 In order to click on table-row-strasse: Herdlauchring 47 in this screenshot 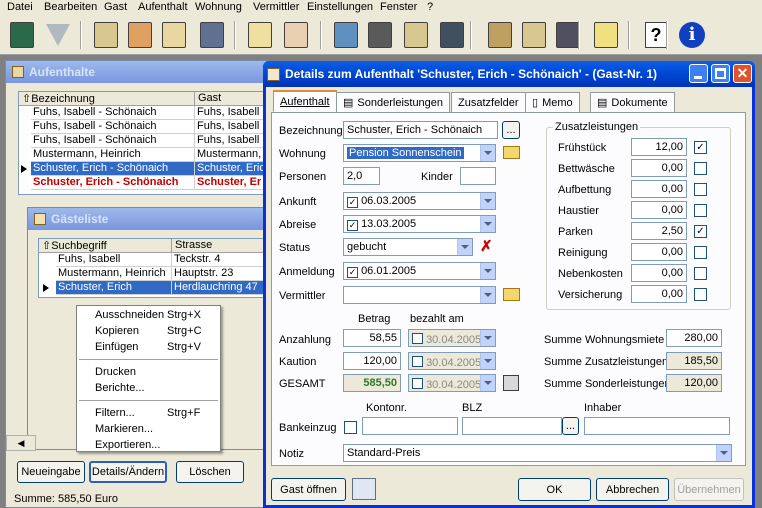, I will do `click(220, 288)`.